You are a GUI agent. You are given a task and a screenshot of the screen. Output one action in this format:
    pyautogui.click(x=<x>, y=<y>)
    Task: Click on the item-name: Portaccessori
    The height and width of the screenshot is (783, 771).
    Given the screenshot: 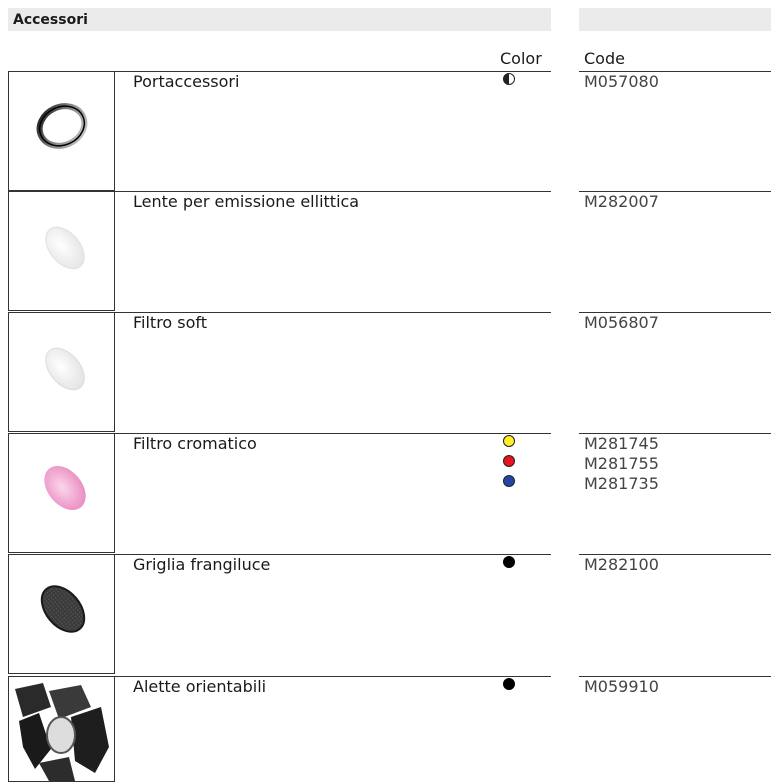 What is the action you would take?
    pyautogui.click(x=186, y=81)
    